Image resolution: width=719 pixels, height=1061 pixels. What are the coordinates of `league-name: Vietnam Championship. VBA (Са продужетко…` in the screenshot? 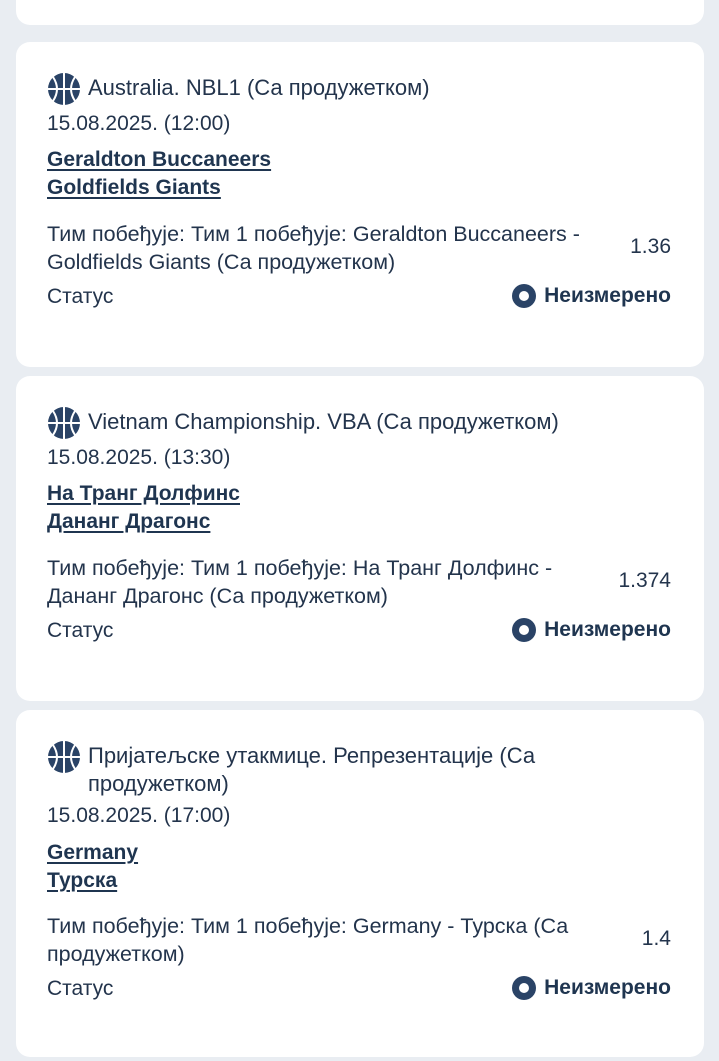 It's located at (323, 421).